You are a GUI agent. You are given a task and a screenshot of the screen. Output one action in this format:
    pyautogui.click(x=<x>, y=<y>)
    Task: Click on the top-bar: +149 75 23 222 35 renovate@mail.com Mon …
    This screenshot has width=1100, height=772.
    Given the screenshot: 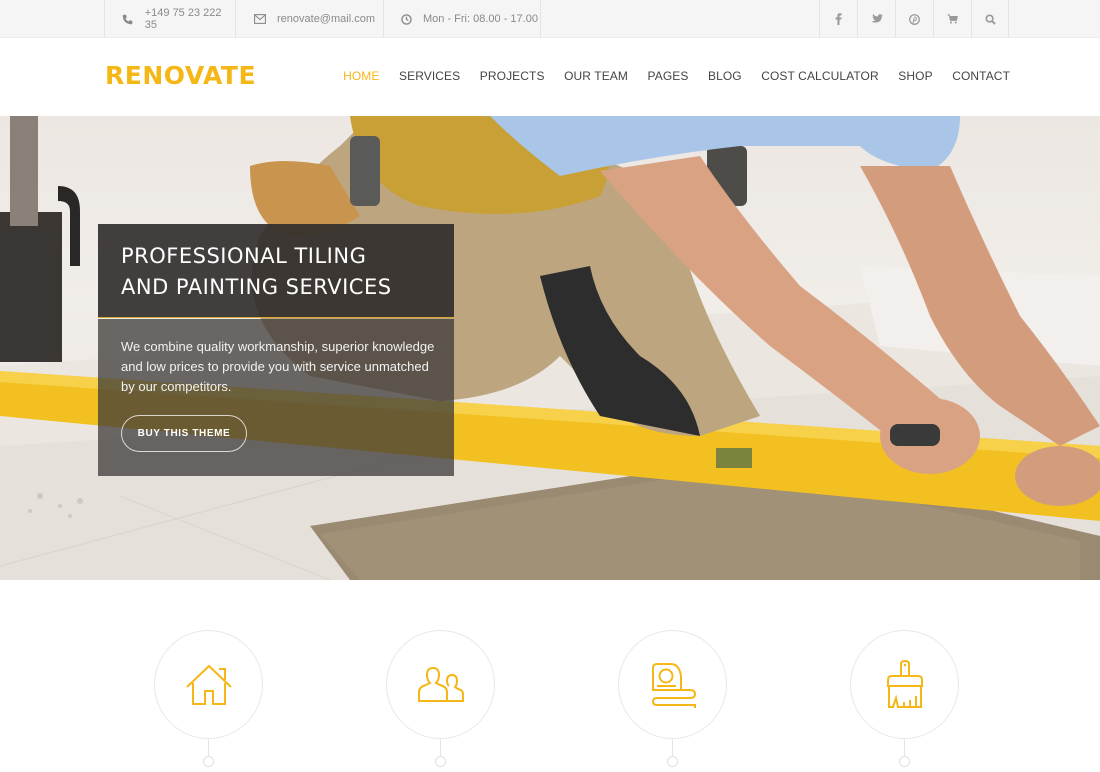 What is the action you would take?
    pyautogui.click(x=550, y=19)
    